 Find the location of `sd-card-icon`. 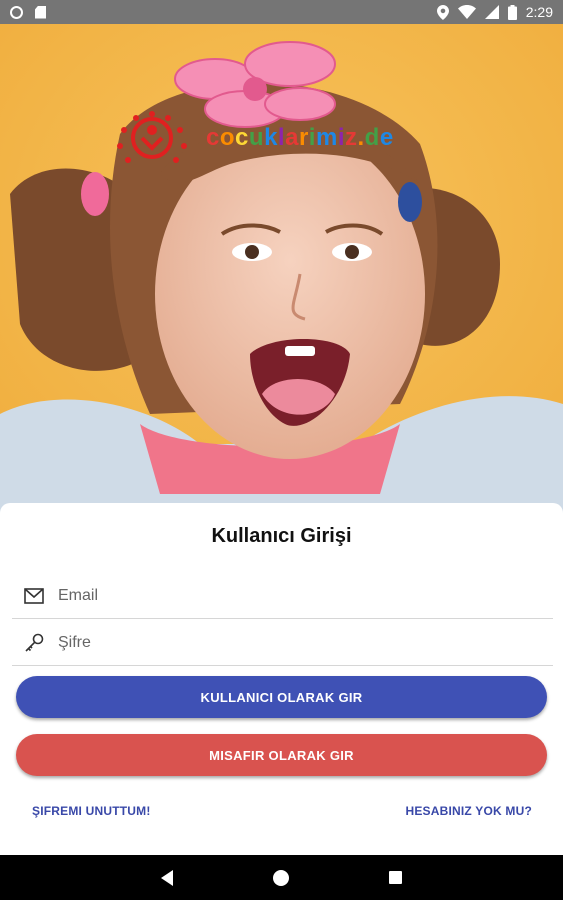

sd-card-icon is located at coordinates (40, 12).